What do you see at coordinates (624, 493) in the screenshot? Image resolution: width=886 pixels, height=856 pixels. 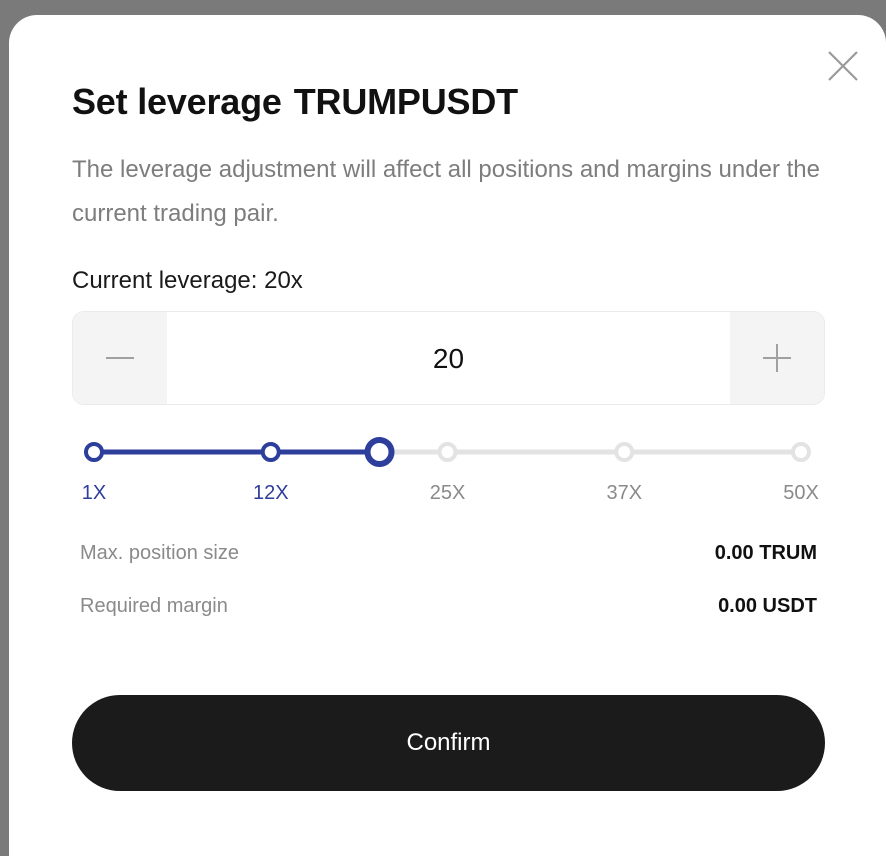 I see `slider-tick-label-37x: 37X` at bounding box center [624, 493].